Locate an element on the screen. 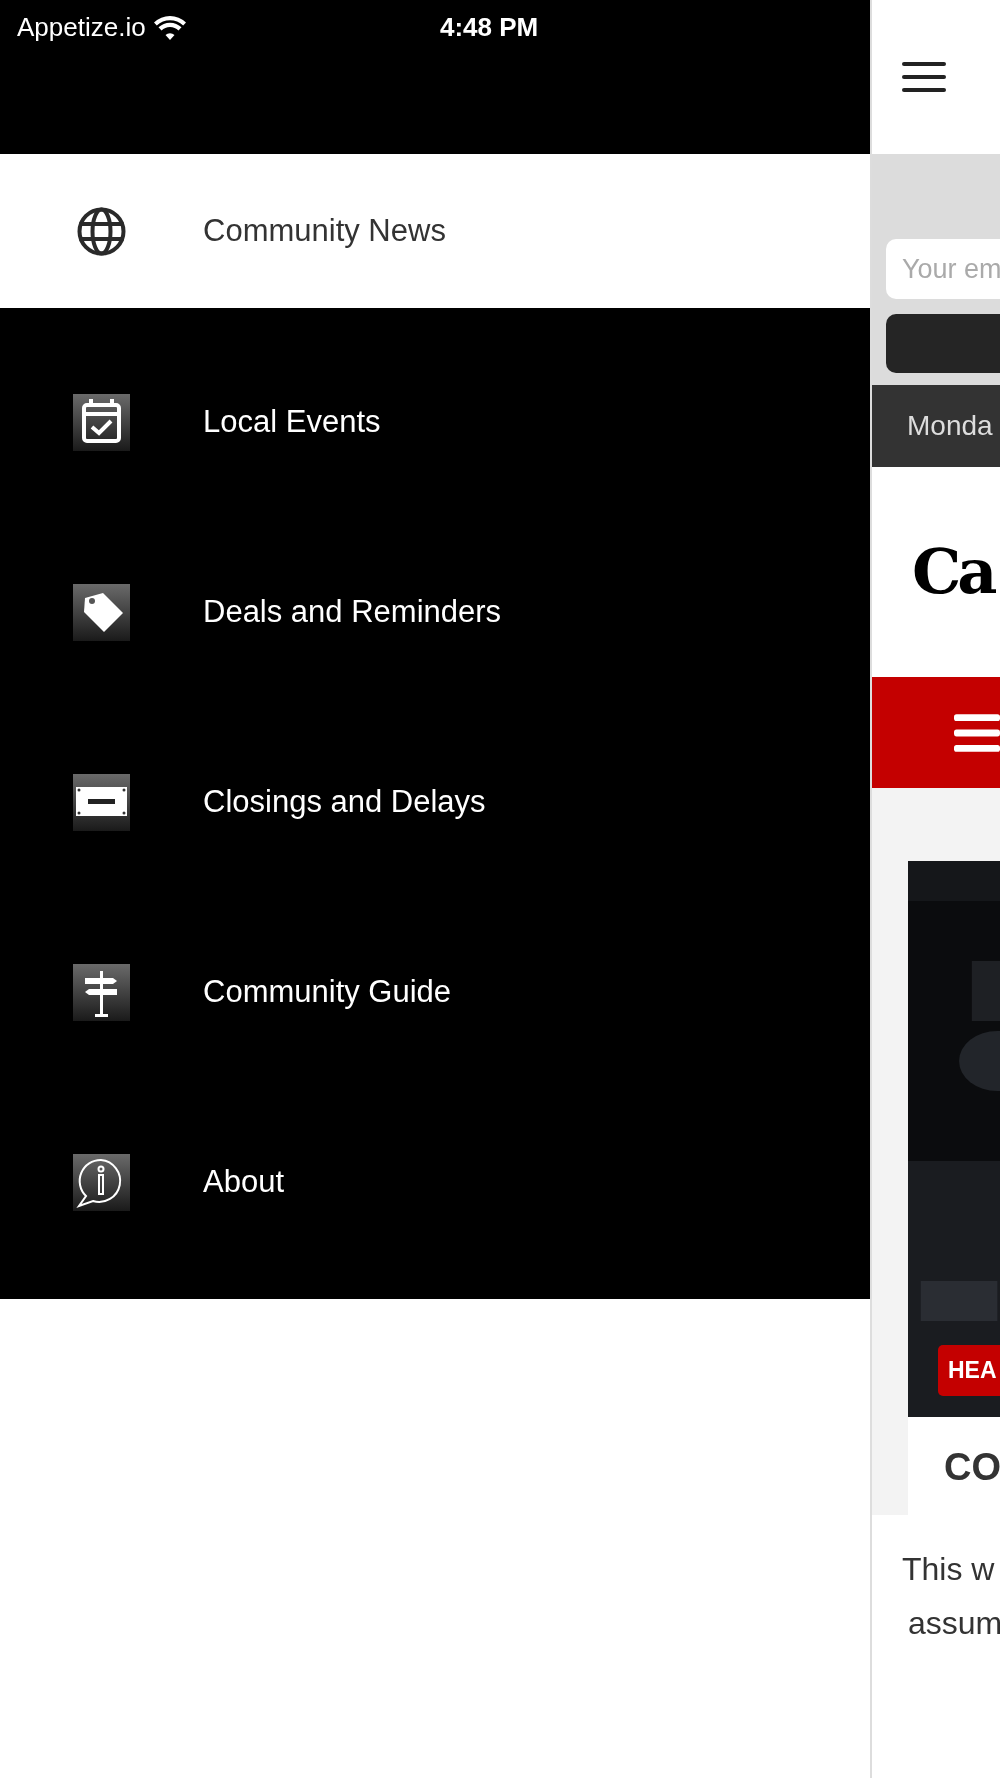 This screenshot has width=1000, height=1778. site-logo: Ca is located at coordinates (953, 572).